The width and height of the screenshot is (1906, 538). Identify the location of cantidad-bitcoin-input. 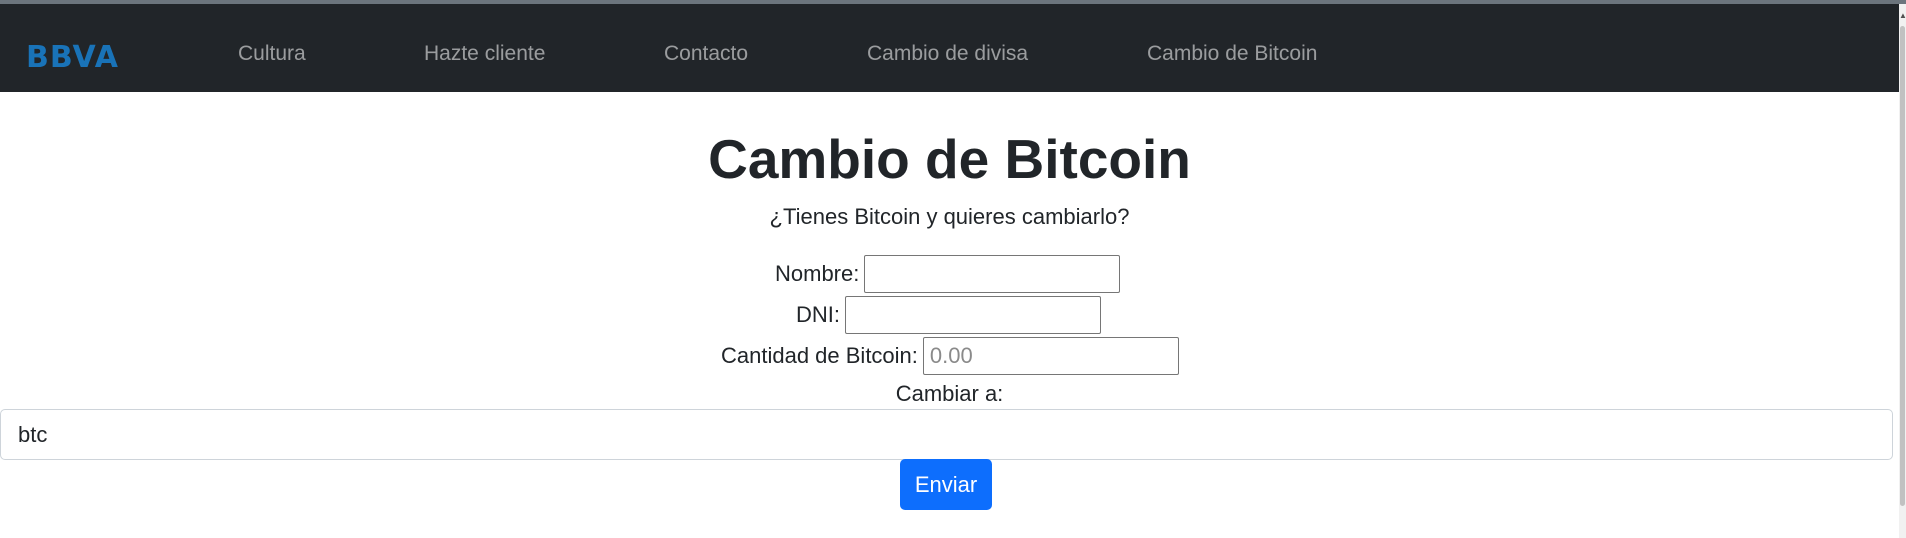
(1050, 356).